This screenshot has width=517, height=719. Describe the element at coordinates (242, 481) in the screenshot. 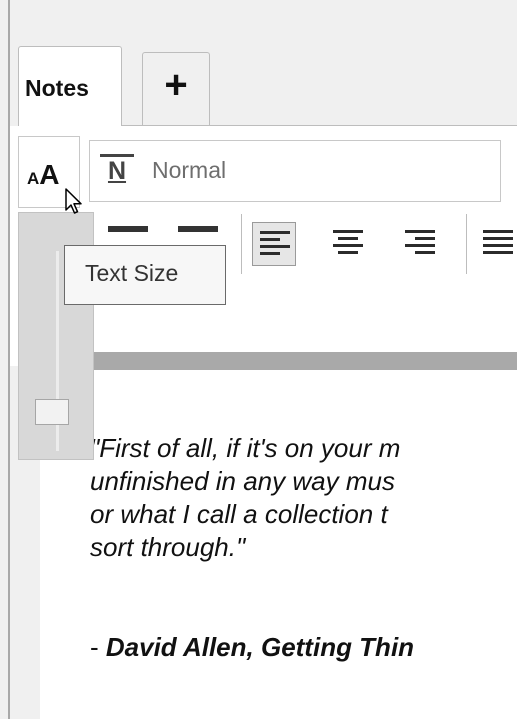

I see `quote-line: unfinished in any way mus` at that location.